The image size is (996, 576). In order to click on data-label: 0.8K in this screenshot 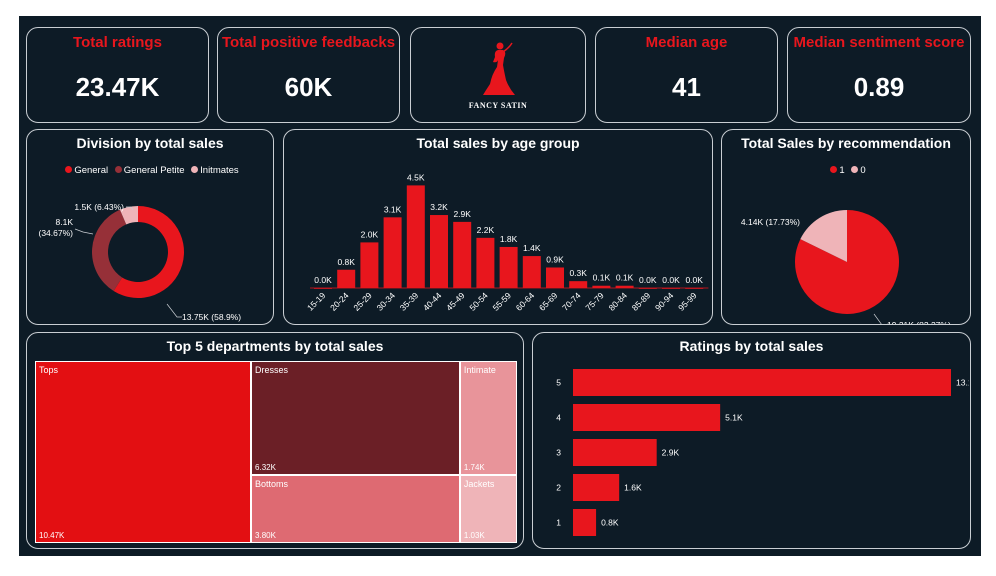, I will do `click(610, 523)`.